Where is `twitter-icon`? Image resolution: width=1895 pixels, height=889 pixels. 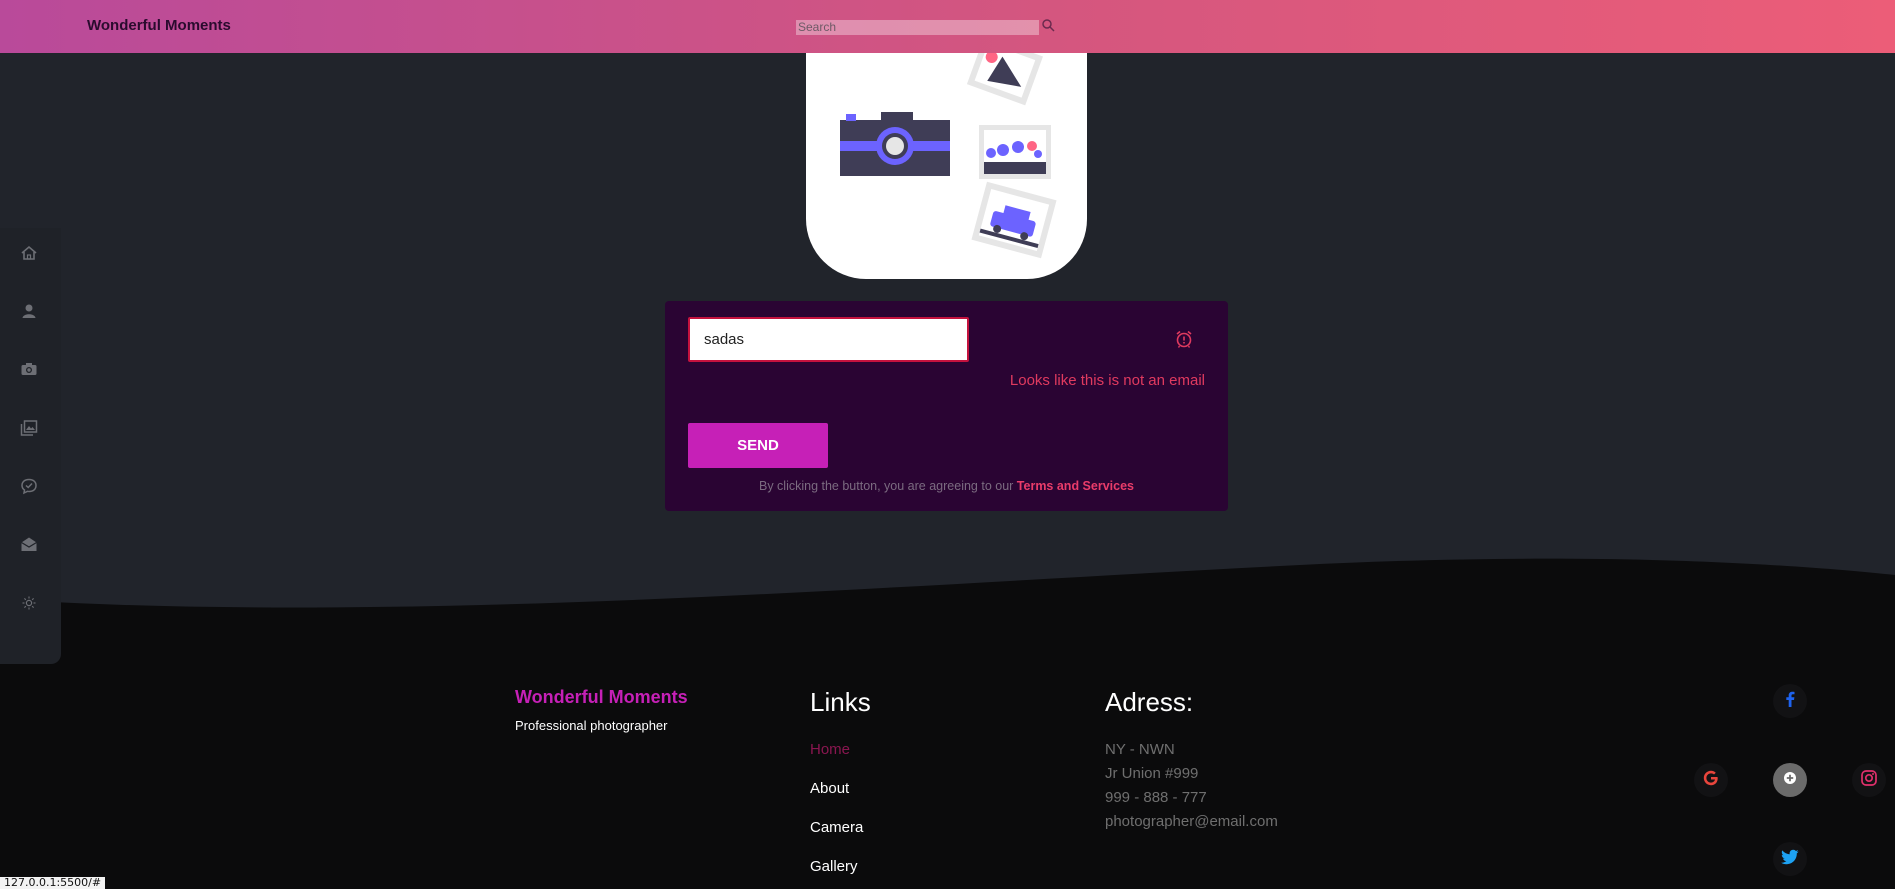 twitter-icon is located at coordinates (1790, 859).